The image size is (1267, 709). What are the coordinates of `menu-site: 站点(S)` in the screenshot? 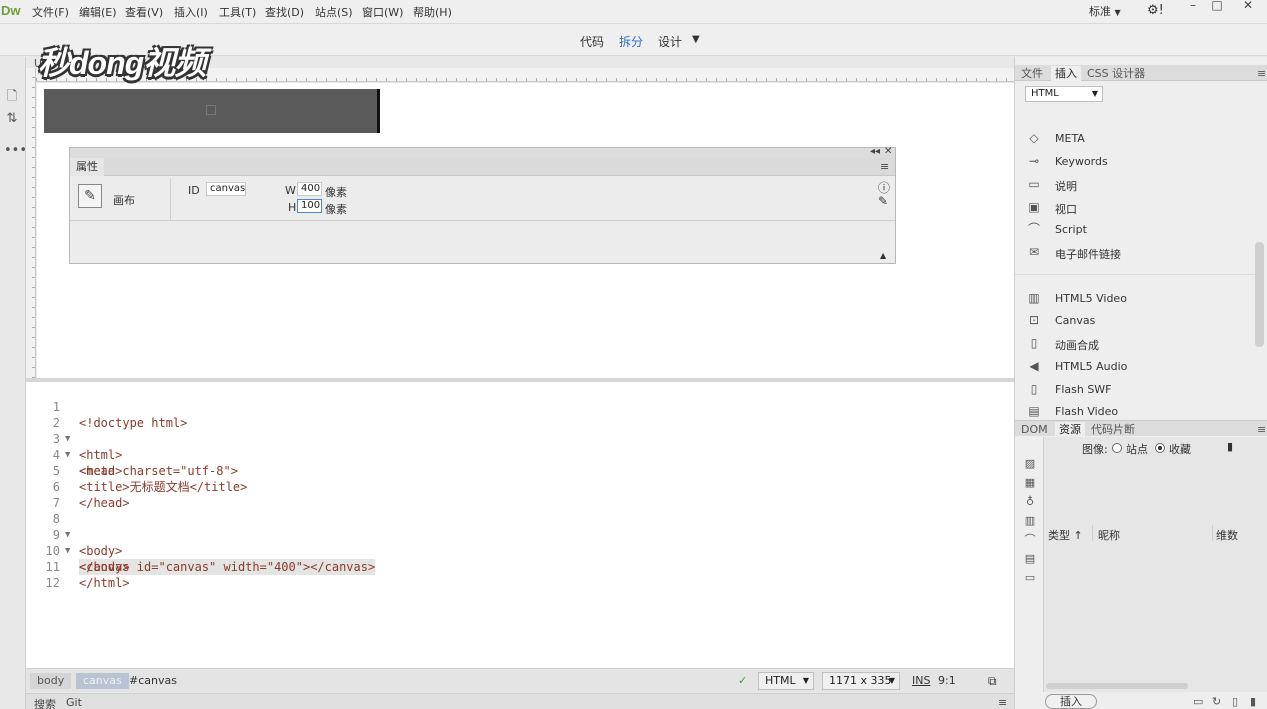 It's located at (334, 12).